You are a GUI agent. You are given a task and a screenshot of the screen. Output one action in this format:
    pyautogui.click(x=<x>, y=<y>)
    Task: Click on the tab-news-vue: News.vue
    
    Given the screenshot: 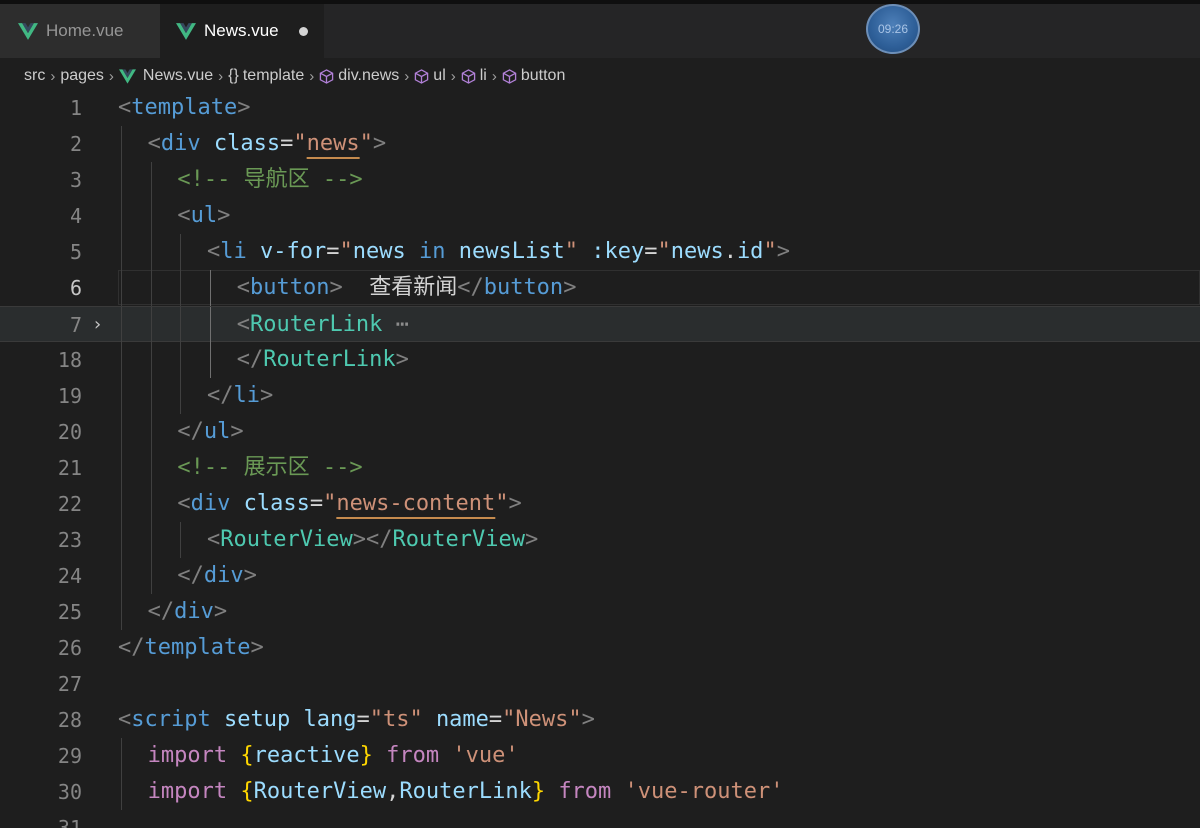 What is the action you would take?
    pyautogui.click(x=242, y=31)
    